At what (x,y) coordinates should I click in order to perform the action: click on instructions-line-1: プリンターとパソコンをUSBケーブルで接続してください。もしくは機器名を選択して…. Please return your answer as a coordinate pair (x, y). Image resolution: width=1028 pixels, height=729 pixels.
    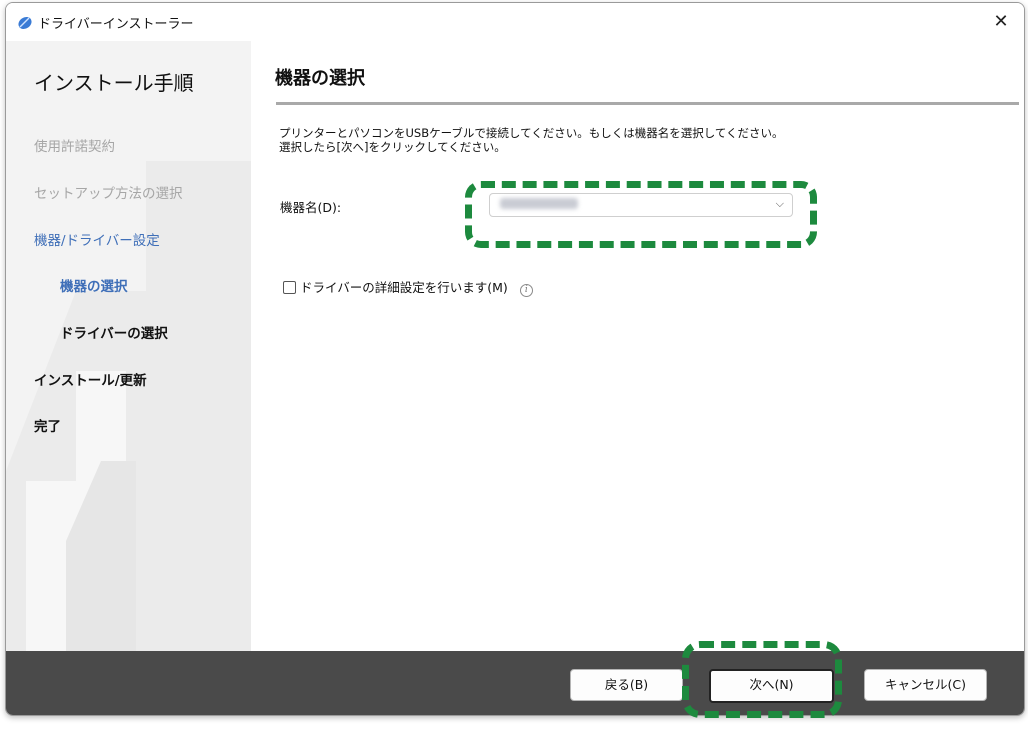
    Looking at the image, I should click on (531, 133).